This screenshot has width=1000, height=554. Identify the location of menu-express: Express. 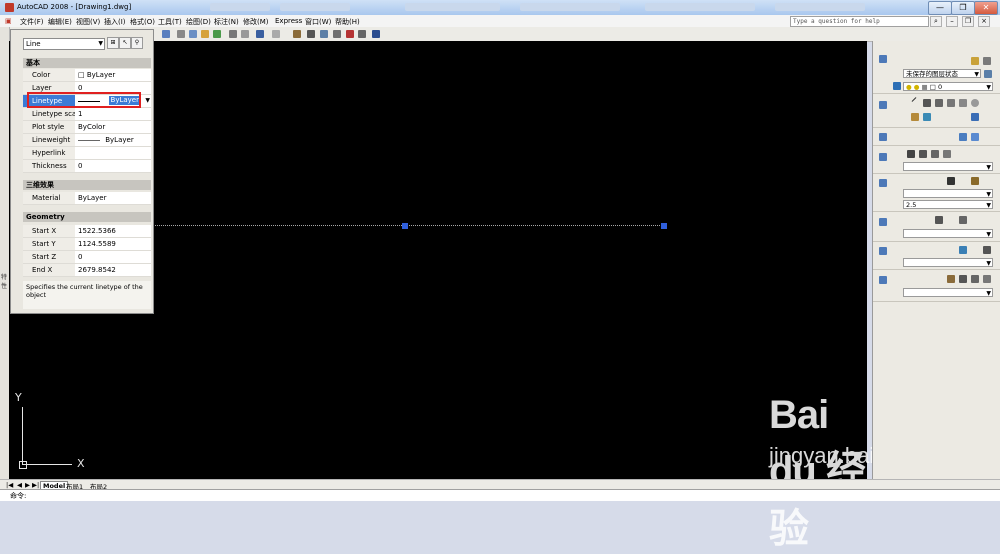
(288, 21).